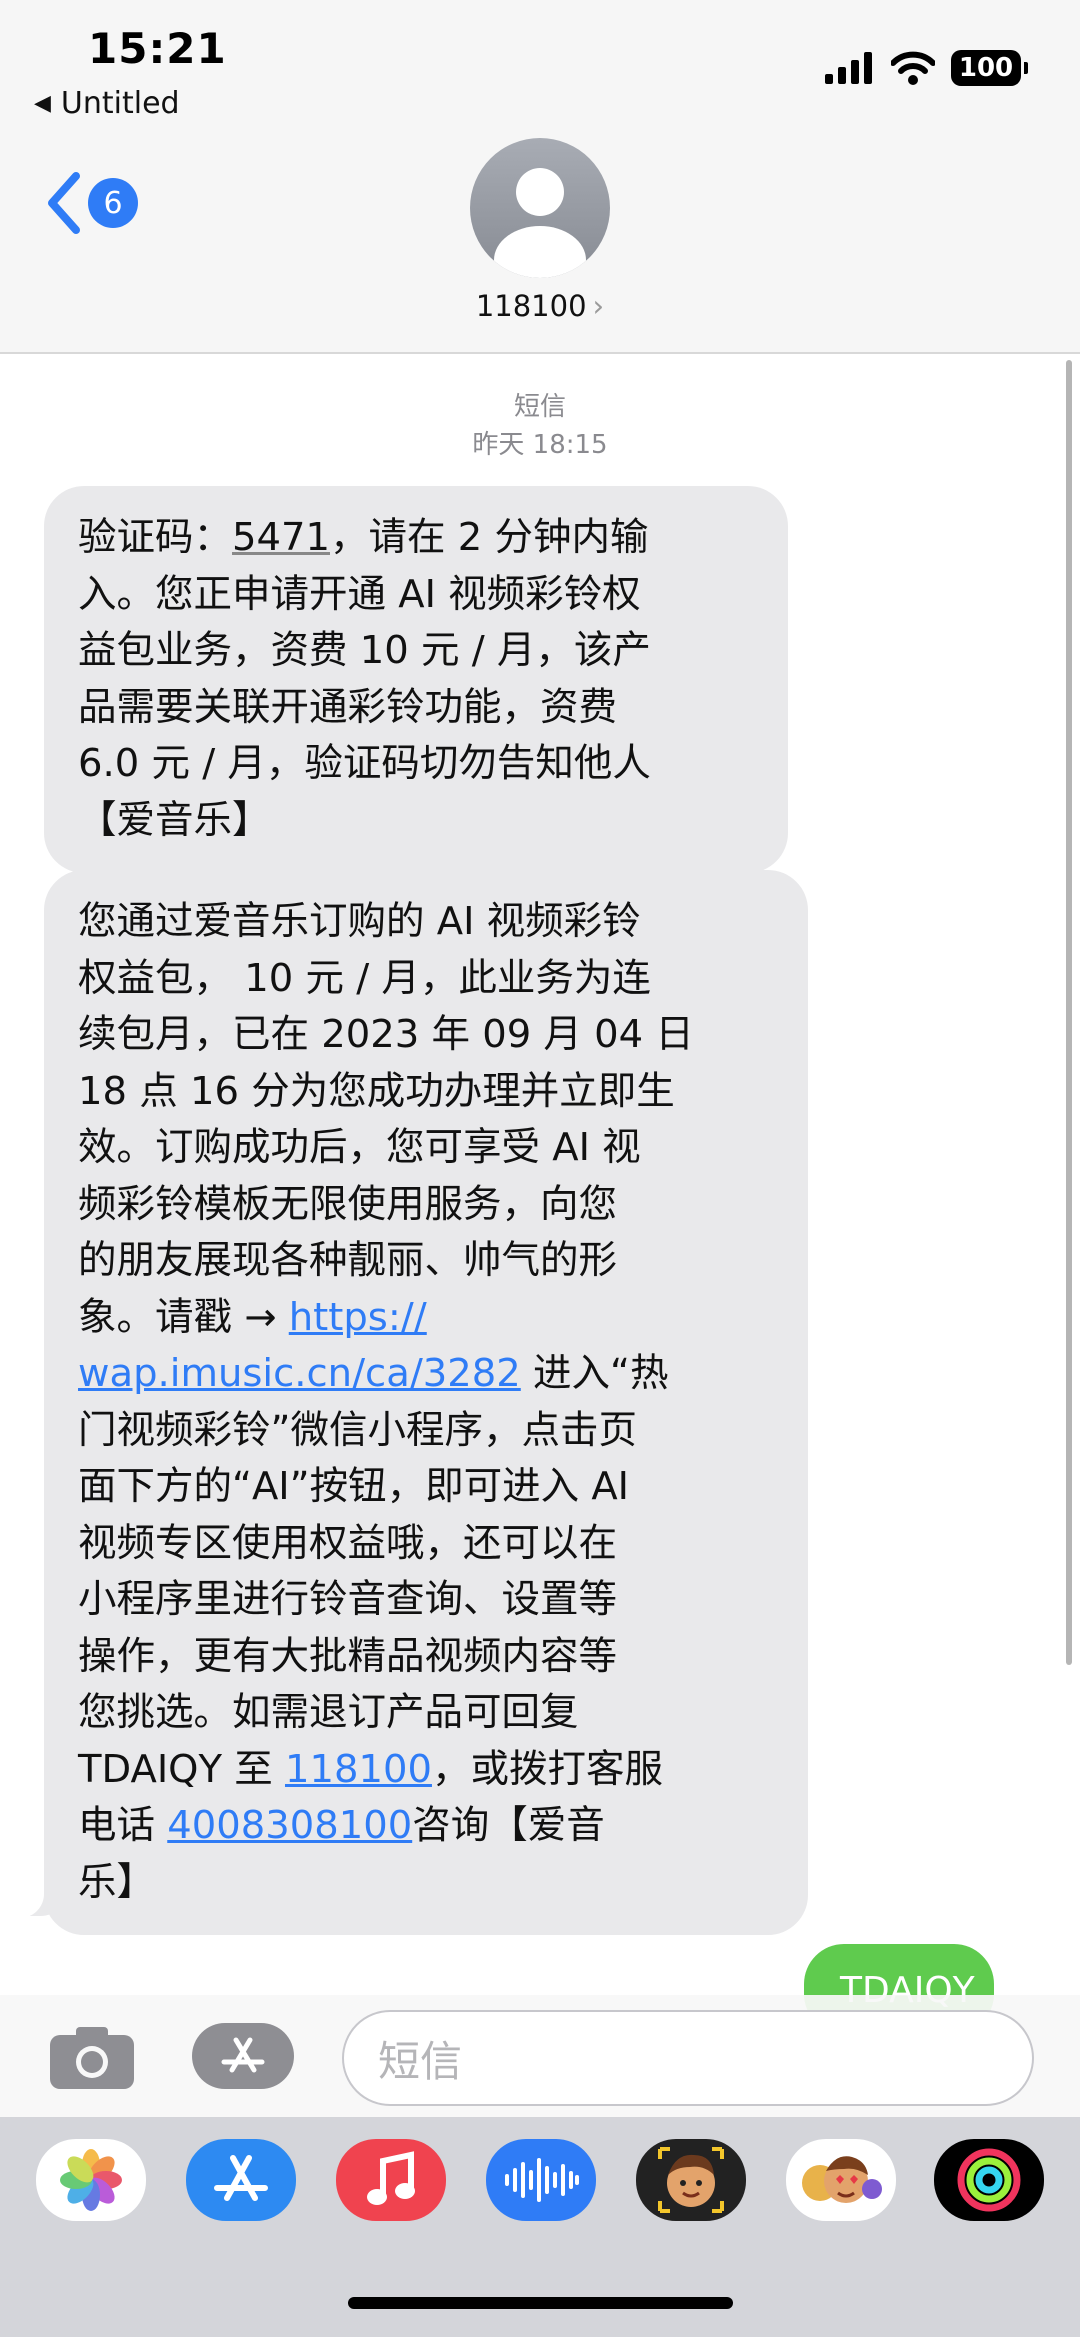 The height and width of the screenshot is (2337, 1080). What do you see at coordinates (357, 1430) in the screenshot?
I see `message-line: 门视频彩铃”微信小程序，点击页` at bounding box center [357, 1430].